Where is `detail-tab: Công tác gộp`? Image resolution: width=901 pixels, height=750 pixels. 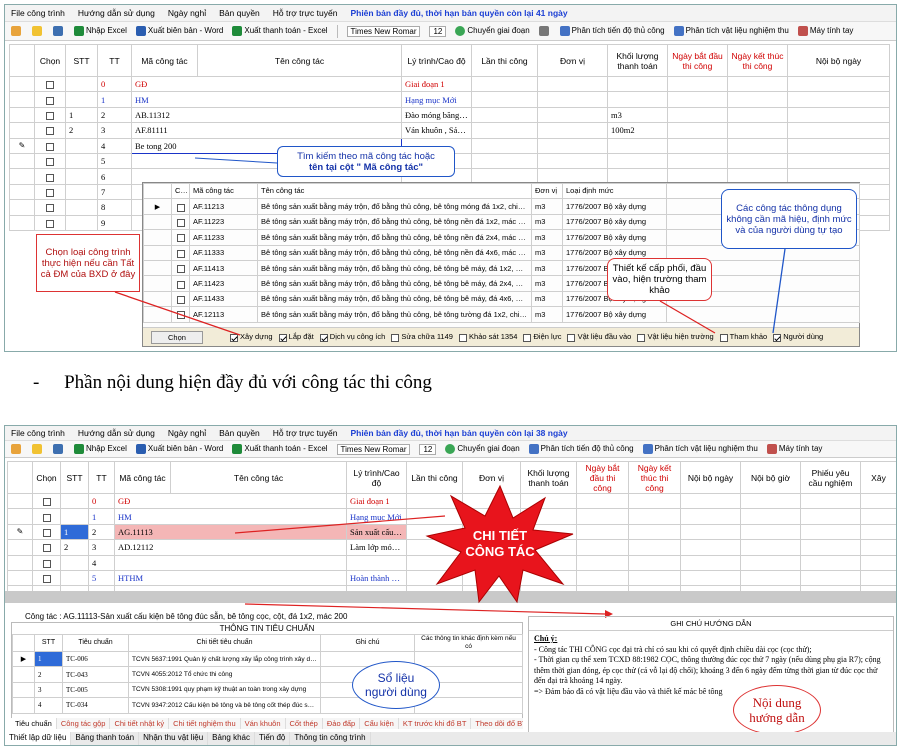 detail-tab: Công tác gộp is located at coordinates (84, 723).